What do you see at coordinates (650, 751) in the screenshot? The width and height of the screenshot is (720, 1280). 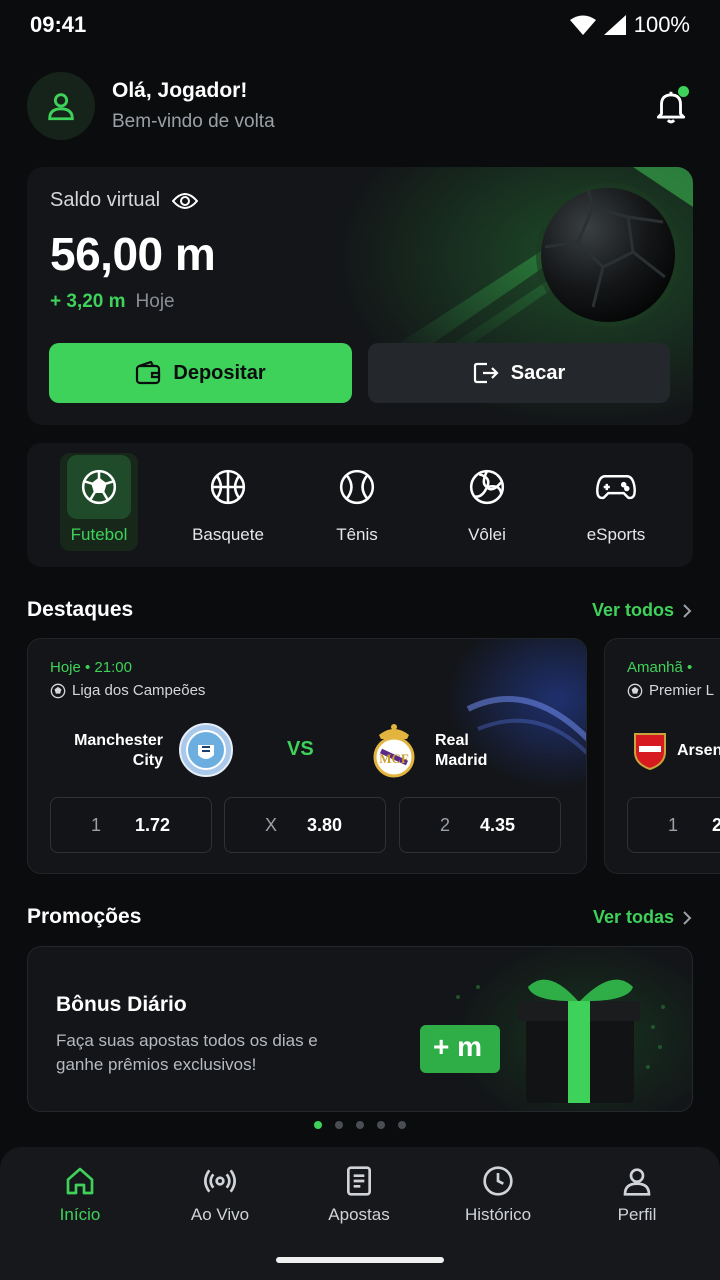 I see `arsenal-crest-icon` at bounding box center [650, 751].